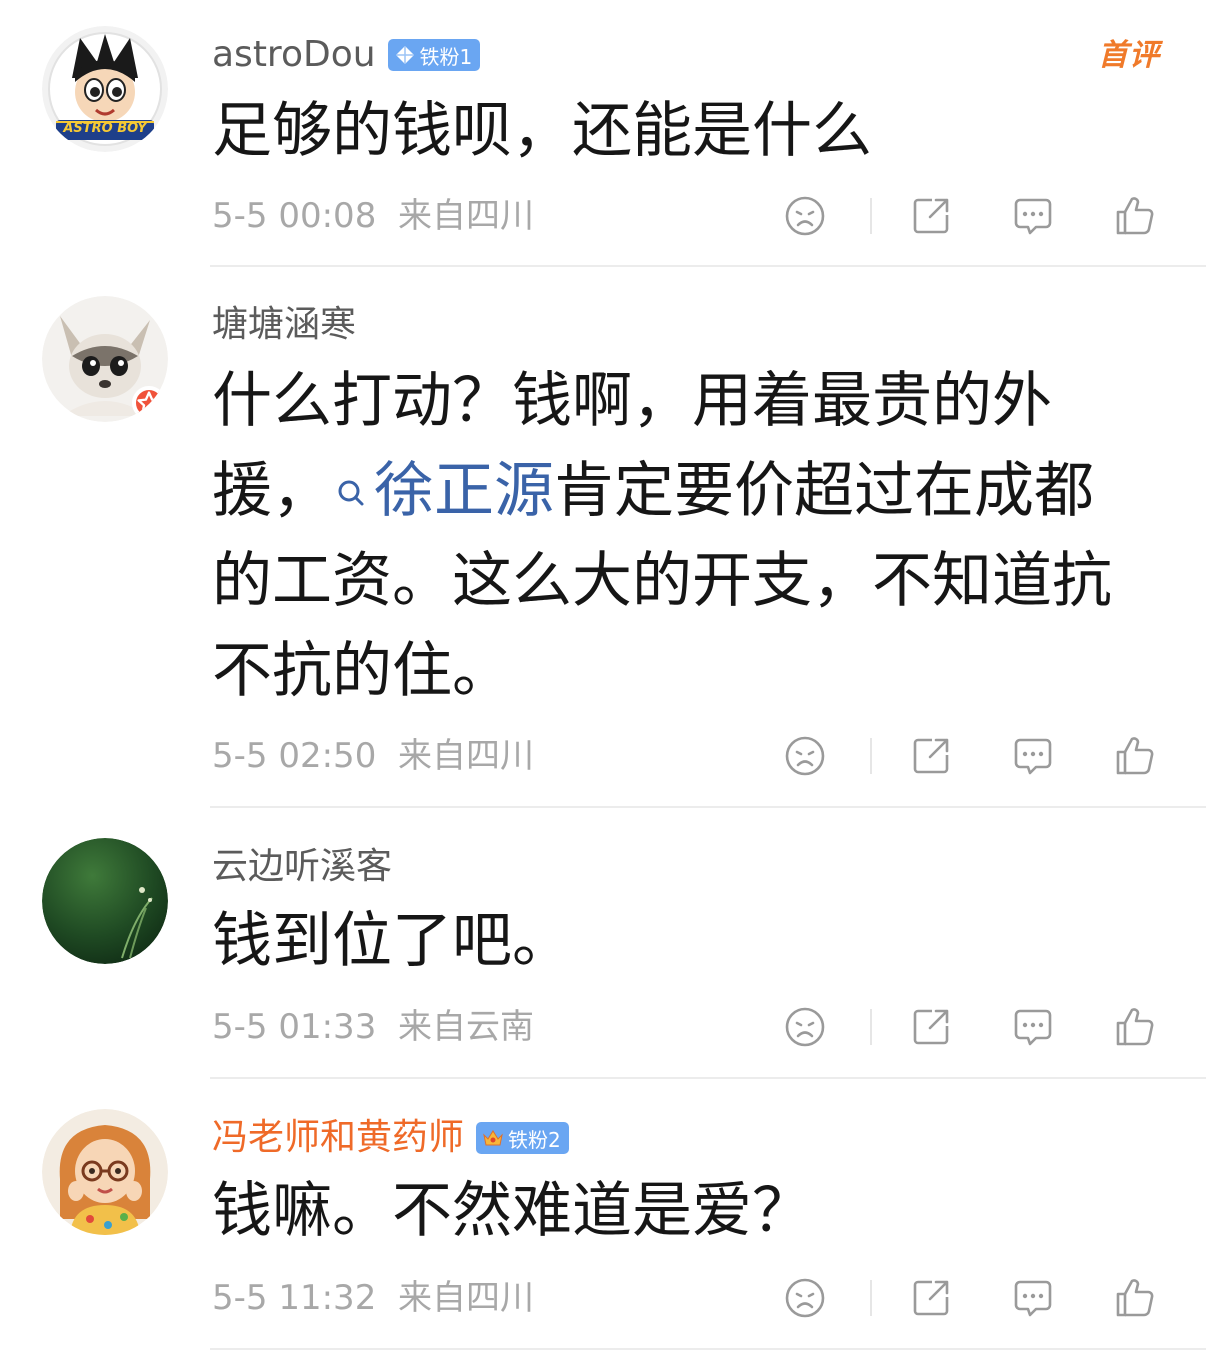  I want to click on fan-badge-label: 铁粉2, so click(534, 1139).